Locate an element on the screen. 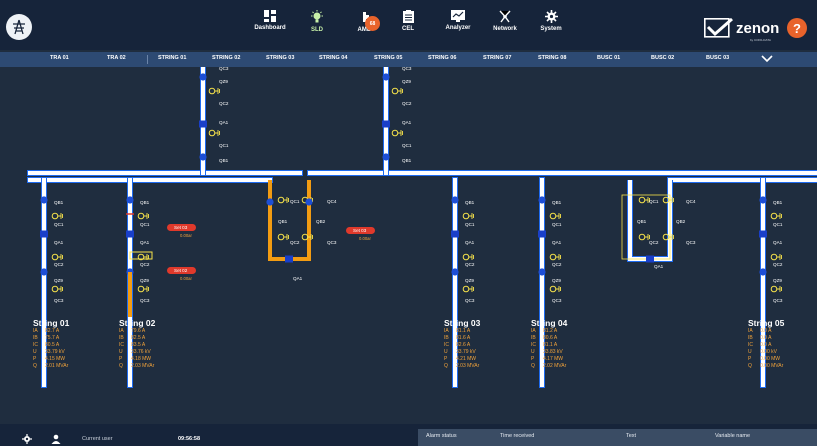 Image resolution: width=817 pixels, height=446 pixels. string-01-node-top is located at coordinates (44, 200).